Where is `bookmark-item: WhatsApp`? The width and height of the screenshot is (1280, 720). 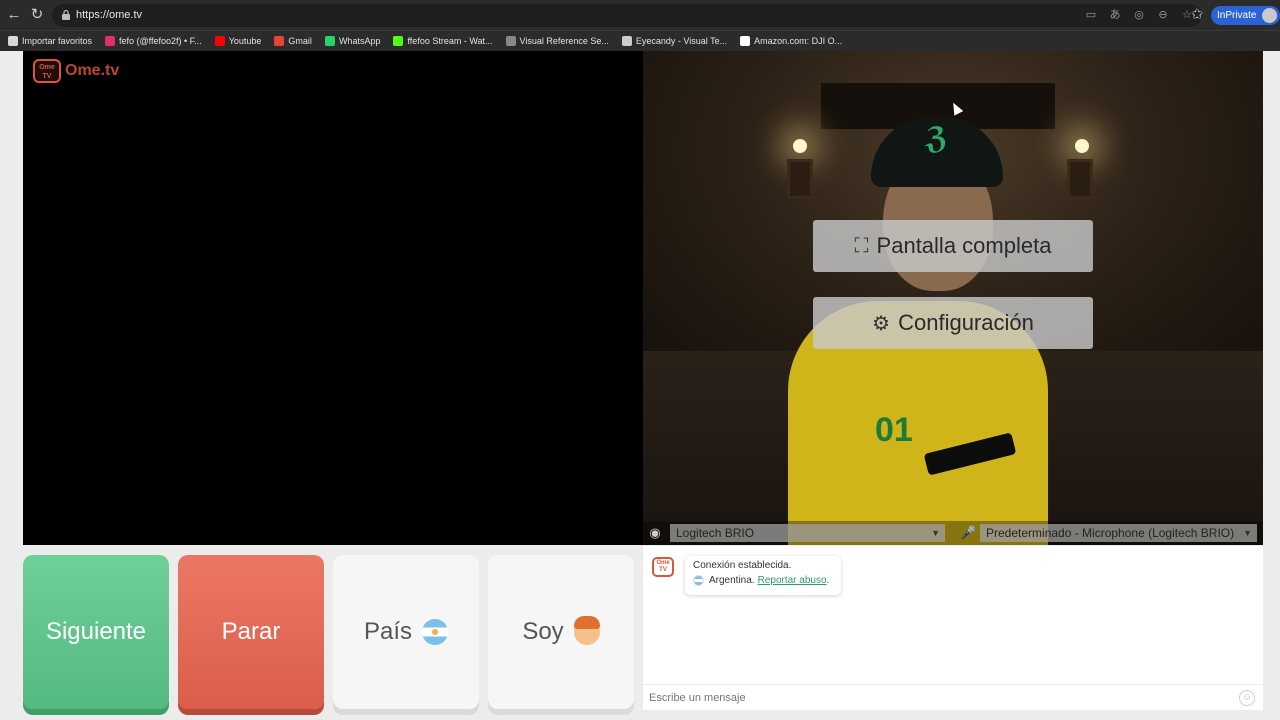 bookmark-item: WhatsApp is located at coordinates (352, 41).